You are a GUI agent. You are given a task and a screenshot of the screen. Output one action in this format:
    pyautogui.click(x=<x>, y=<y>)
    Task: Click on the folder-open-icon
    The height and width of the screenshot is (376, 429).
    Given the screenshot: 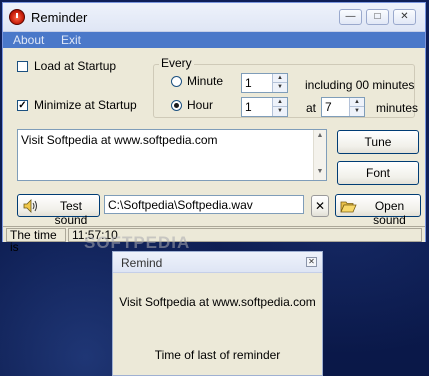 What is the action you would take?
    pyautogui.click(x=348, y=207)
    